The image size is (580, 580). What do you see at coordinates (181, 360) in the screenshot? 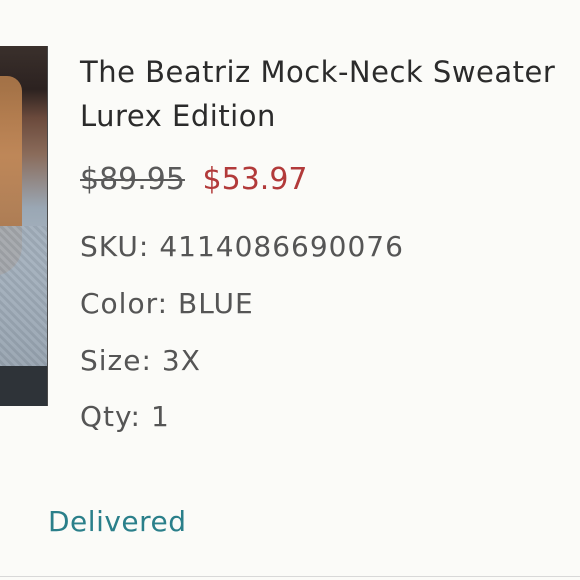
I see `size-value: 3X` at bounding box center [181, 360].